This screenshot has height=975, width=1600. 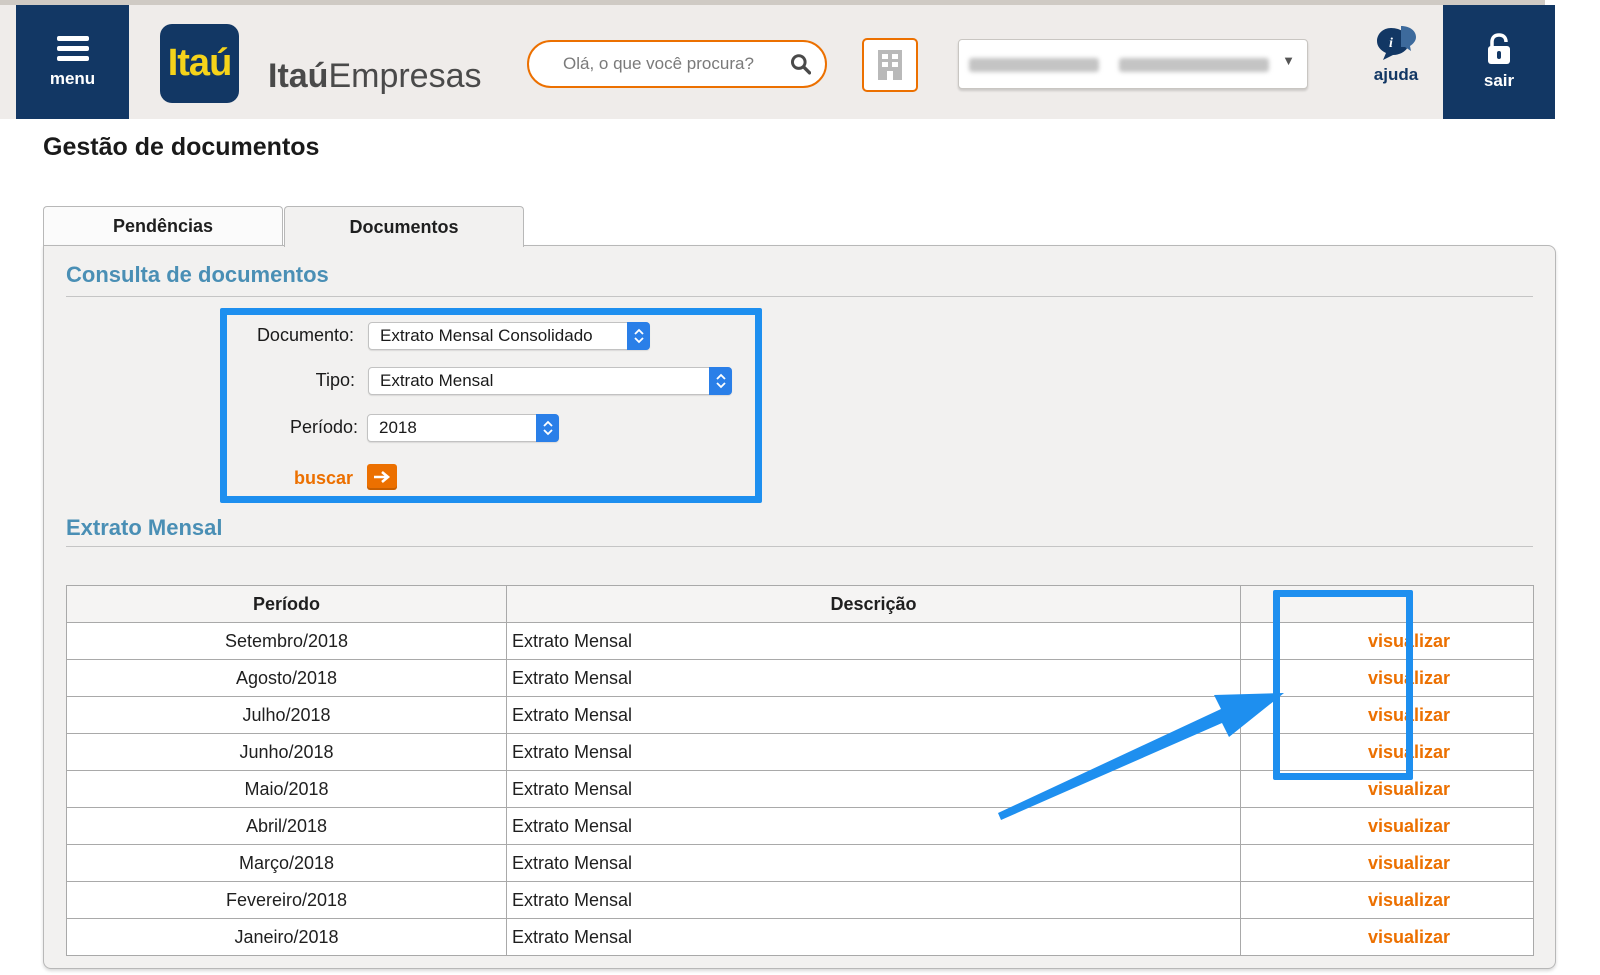 I want to click on extrato-section-title: Extrato Mensal, so click(x=144, y=527).